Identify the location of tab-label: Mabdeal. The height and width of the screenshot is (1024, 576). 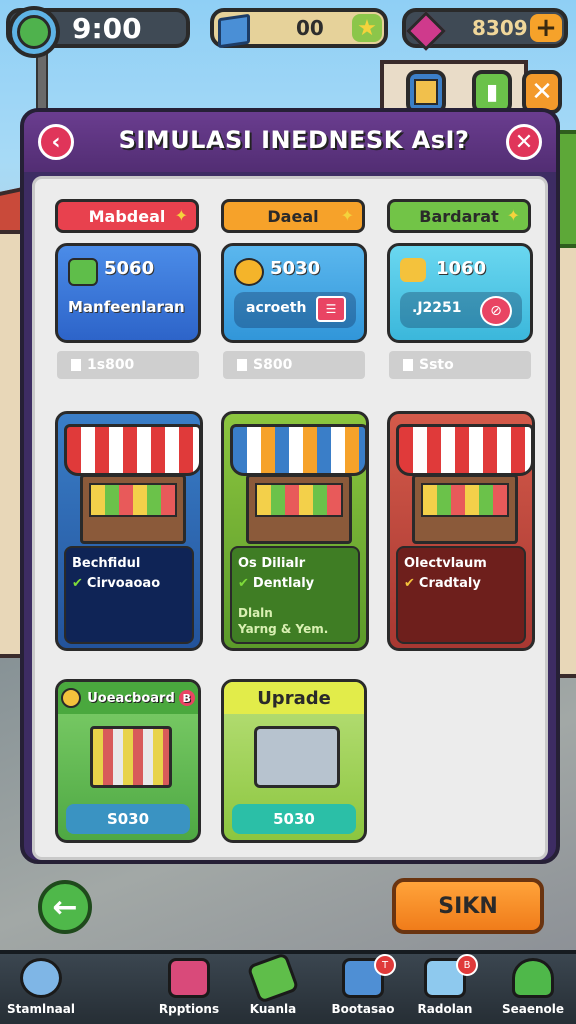
(127, 216).